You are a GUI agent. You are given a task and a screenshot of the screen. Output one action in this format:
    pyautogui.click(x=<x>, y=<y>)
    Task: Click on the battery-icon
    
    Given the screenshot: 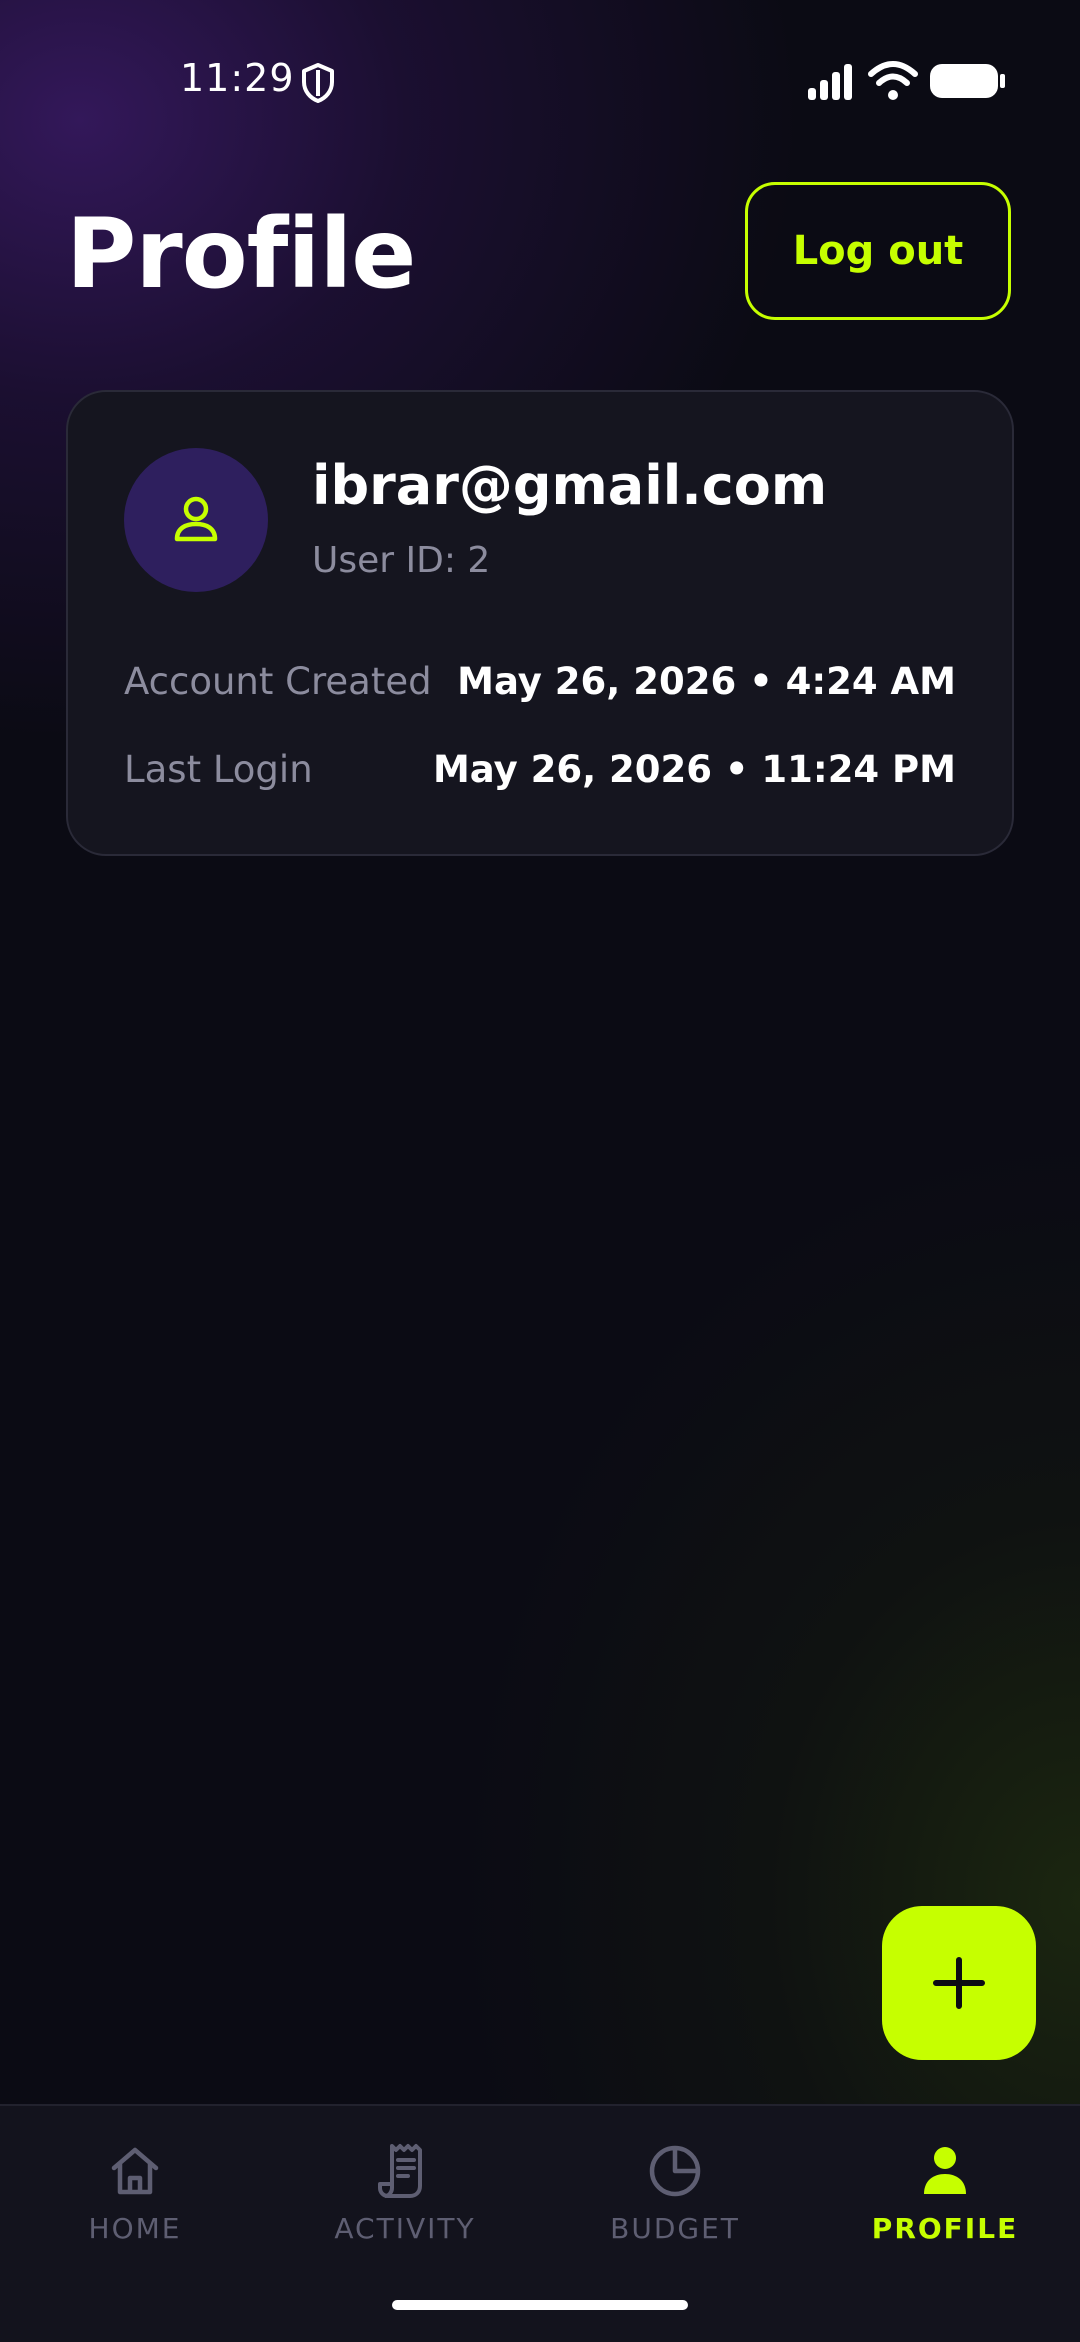 What is the action you would take?
    pyautogui.click(x=967, y=81)
    